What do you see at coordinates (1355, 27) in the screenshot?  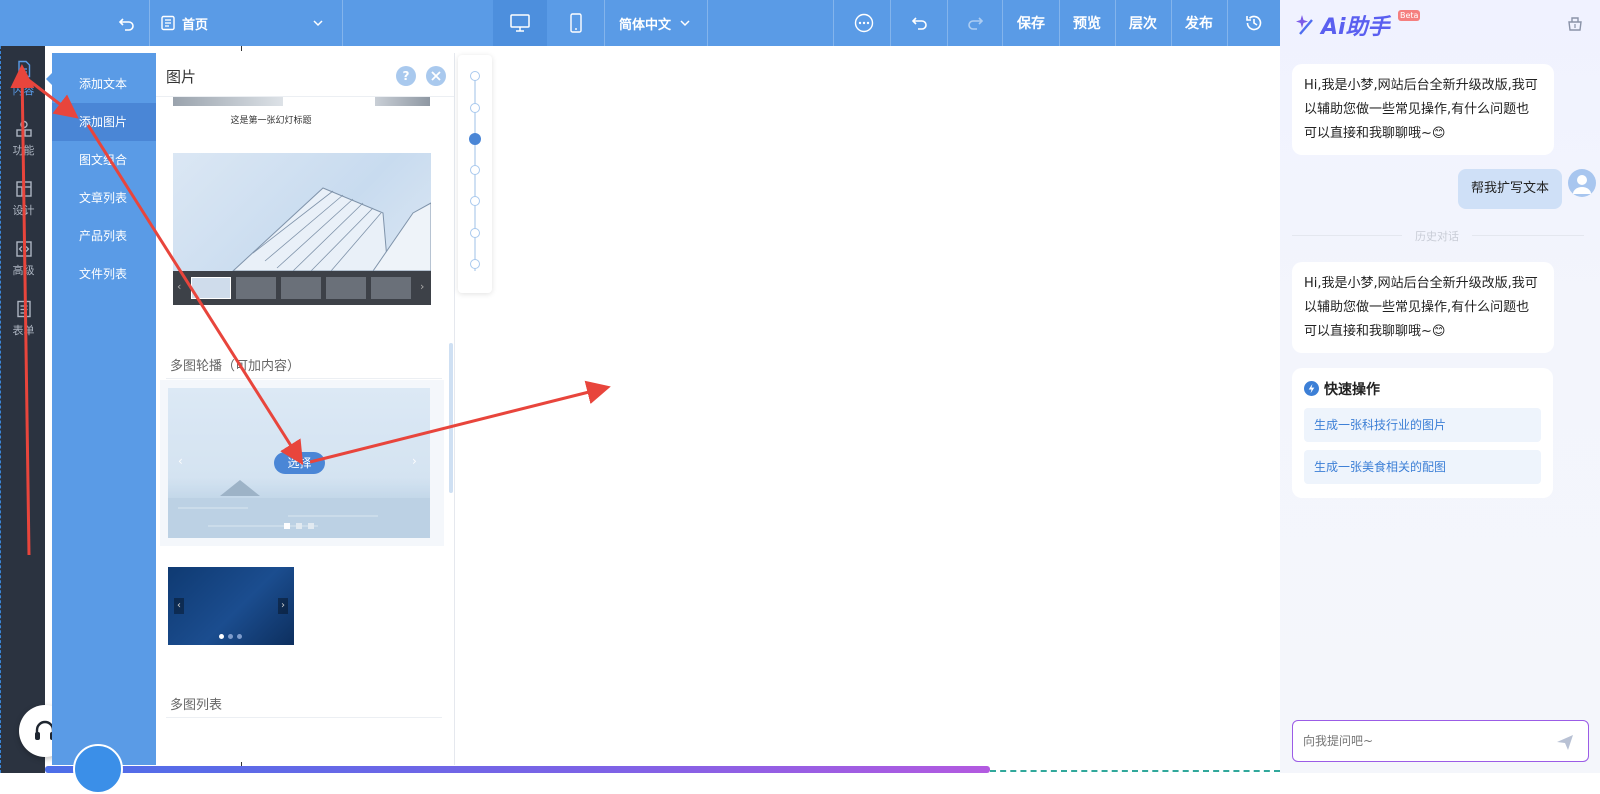 I see `ai-title: Ai助手` at bounding box center [1355, 27].